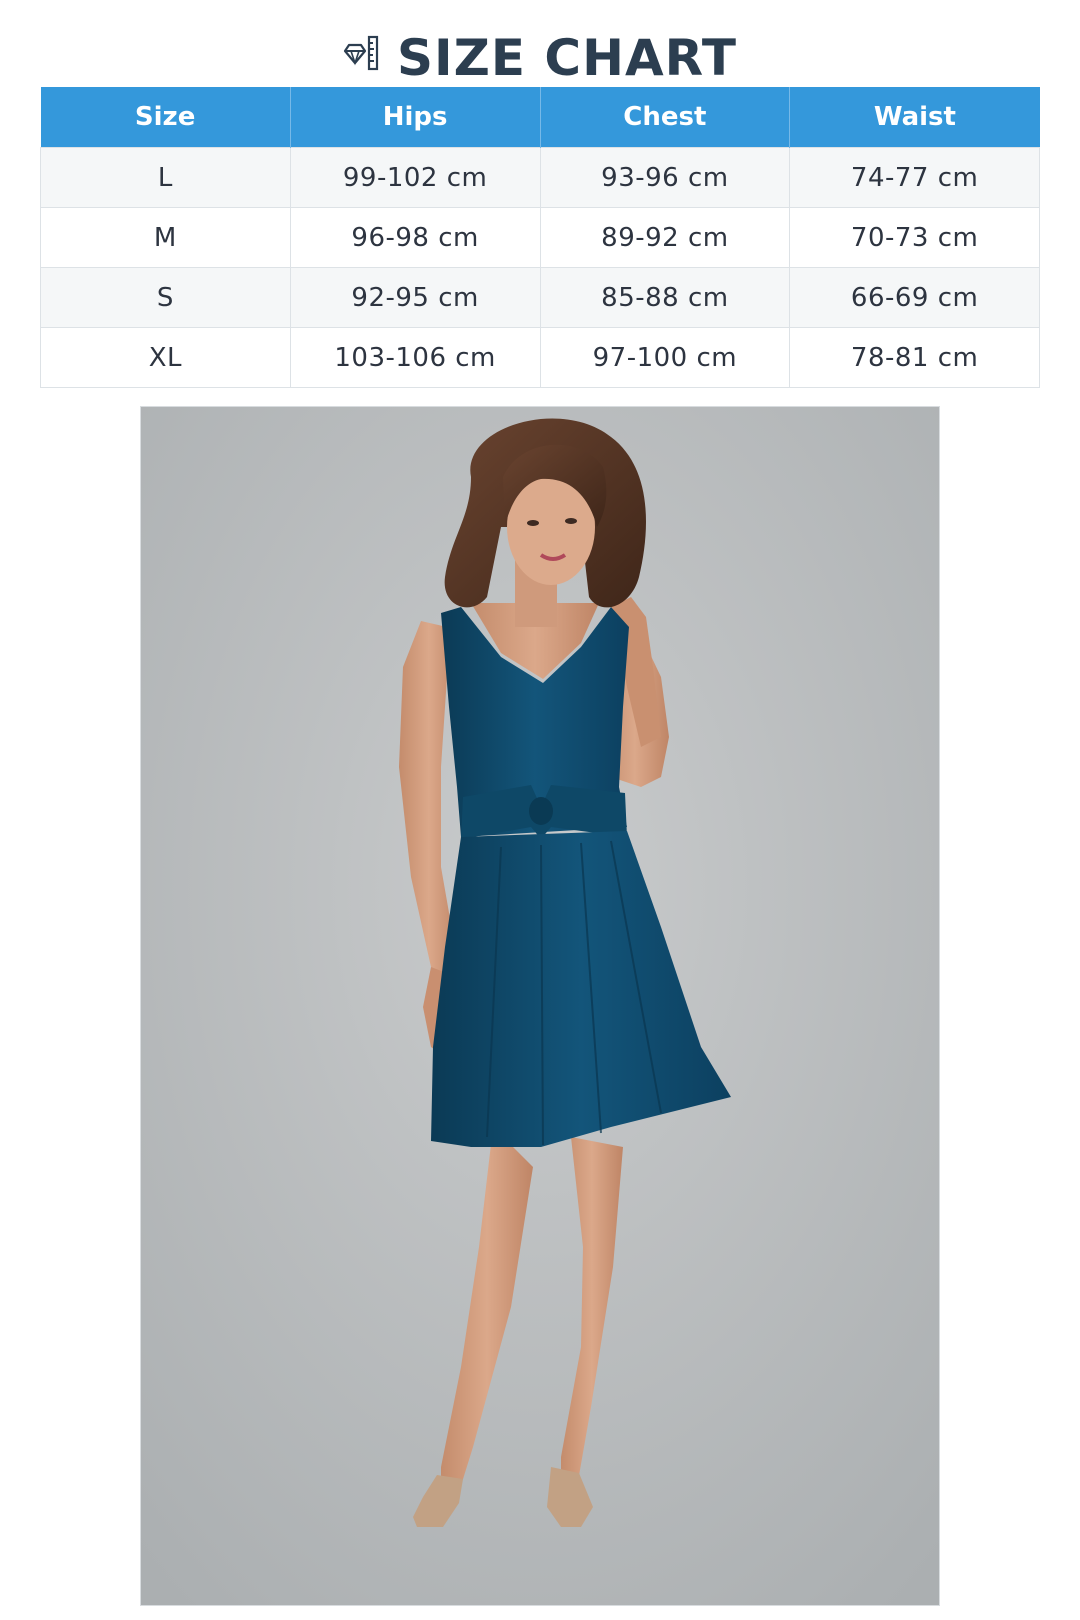  I want to click on hips-cell: 103-106 cm, so click(415, 357).